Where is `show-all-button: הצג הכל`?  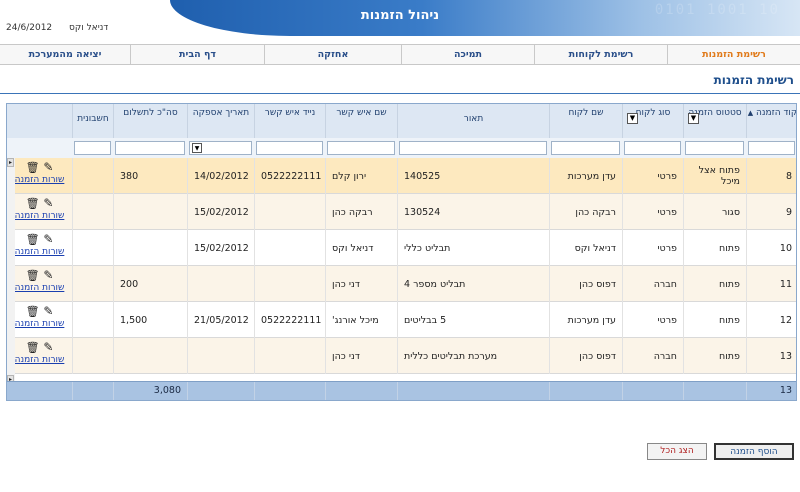 show-all-button: הצג הכל is located at coordinates (677, 451).